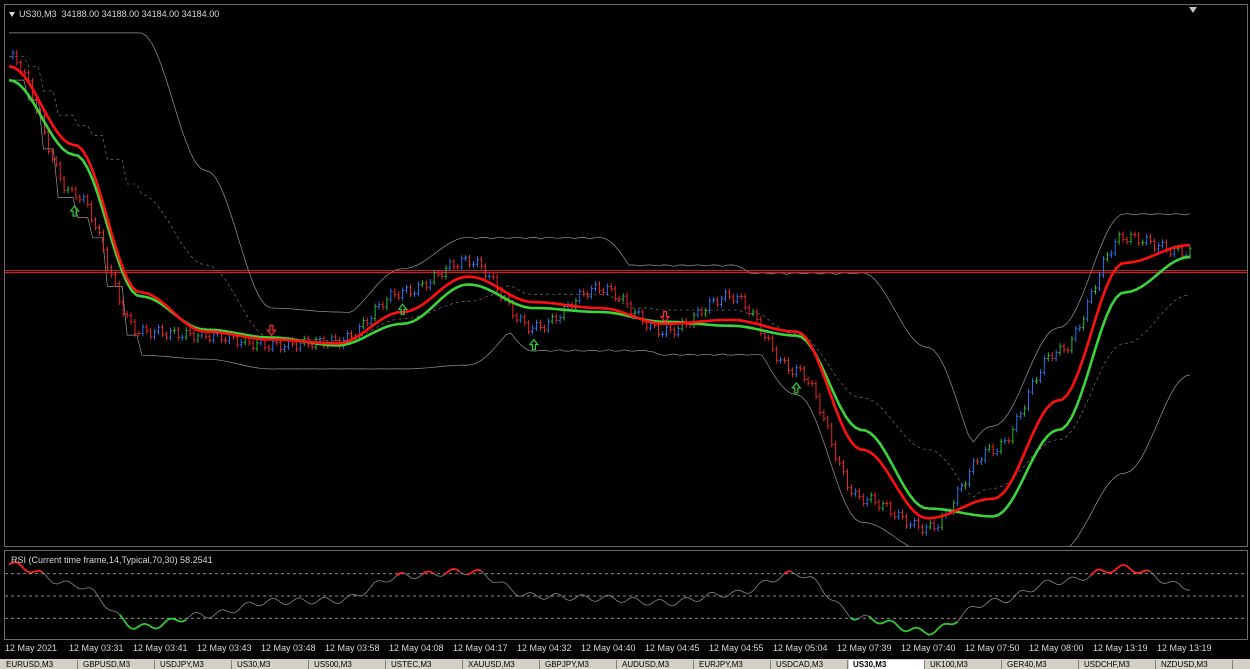 The image size is (1250, 669). Describe the element at coordinates (12, 14) in the screenshot. I see `dropdown-triangle-icon` at that location.